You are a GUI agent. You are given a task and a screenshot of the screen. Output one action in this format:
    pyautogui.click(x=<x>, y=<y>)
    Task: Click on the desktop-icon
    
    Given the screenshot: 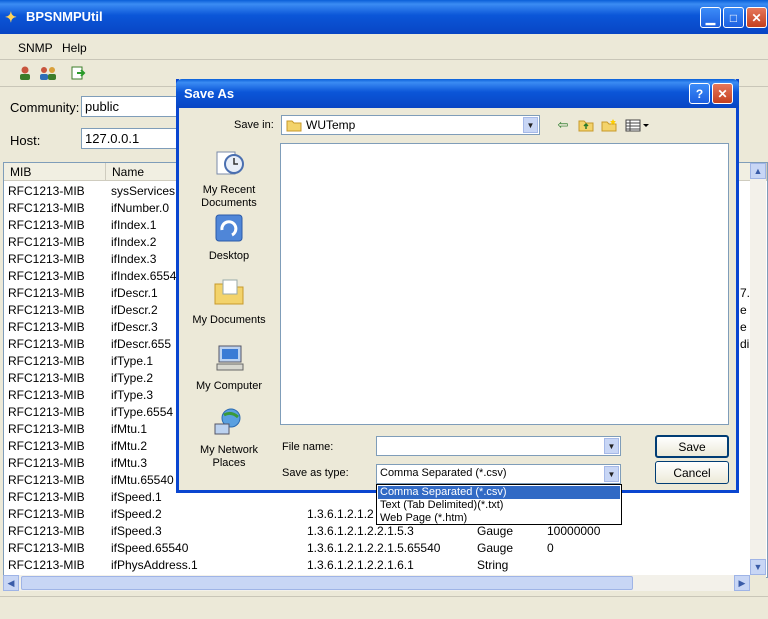 What is the action you would take?
    pyautogui.click(x=229, y=228)
    